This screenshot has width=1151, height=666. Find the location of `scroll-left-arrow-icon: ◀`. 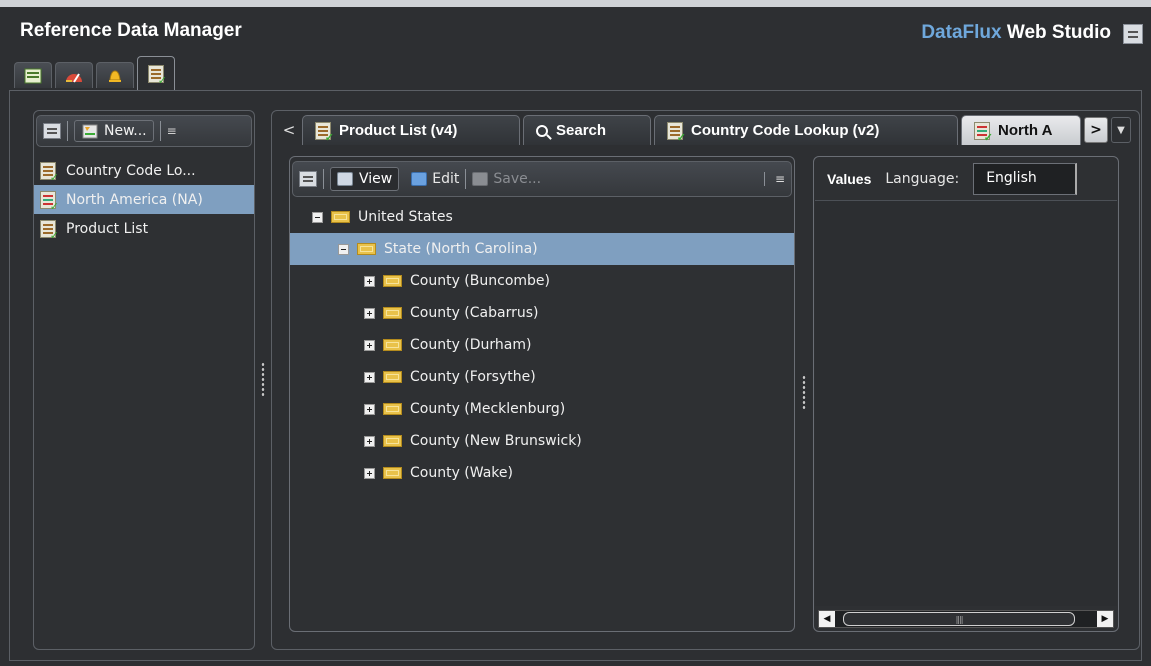

scroll-left-arrow-icon: ◀ is located at coordinates (827, 619).